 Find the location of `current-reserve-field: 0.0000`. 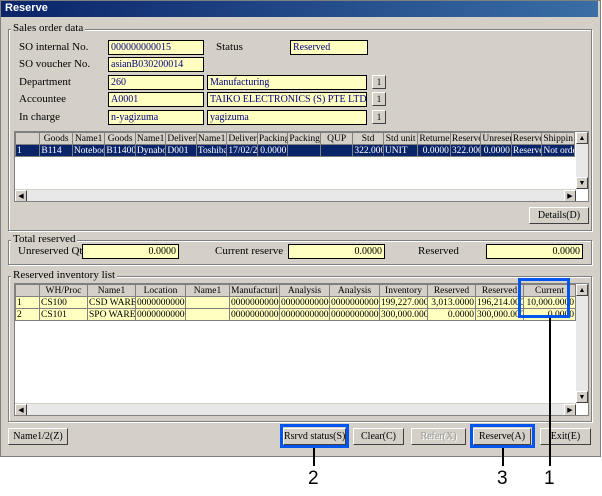

current-reserve-field: 0.0000 is located at coordinates (336, 251).